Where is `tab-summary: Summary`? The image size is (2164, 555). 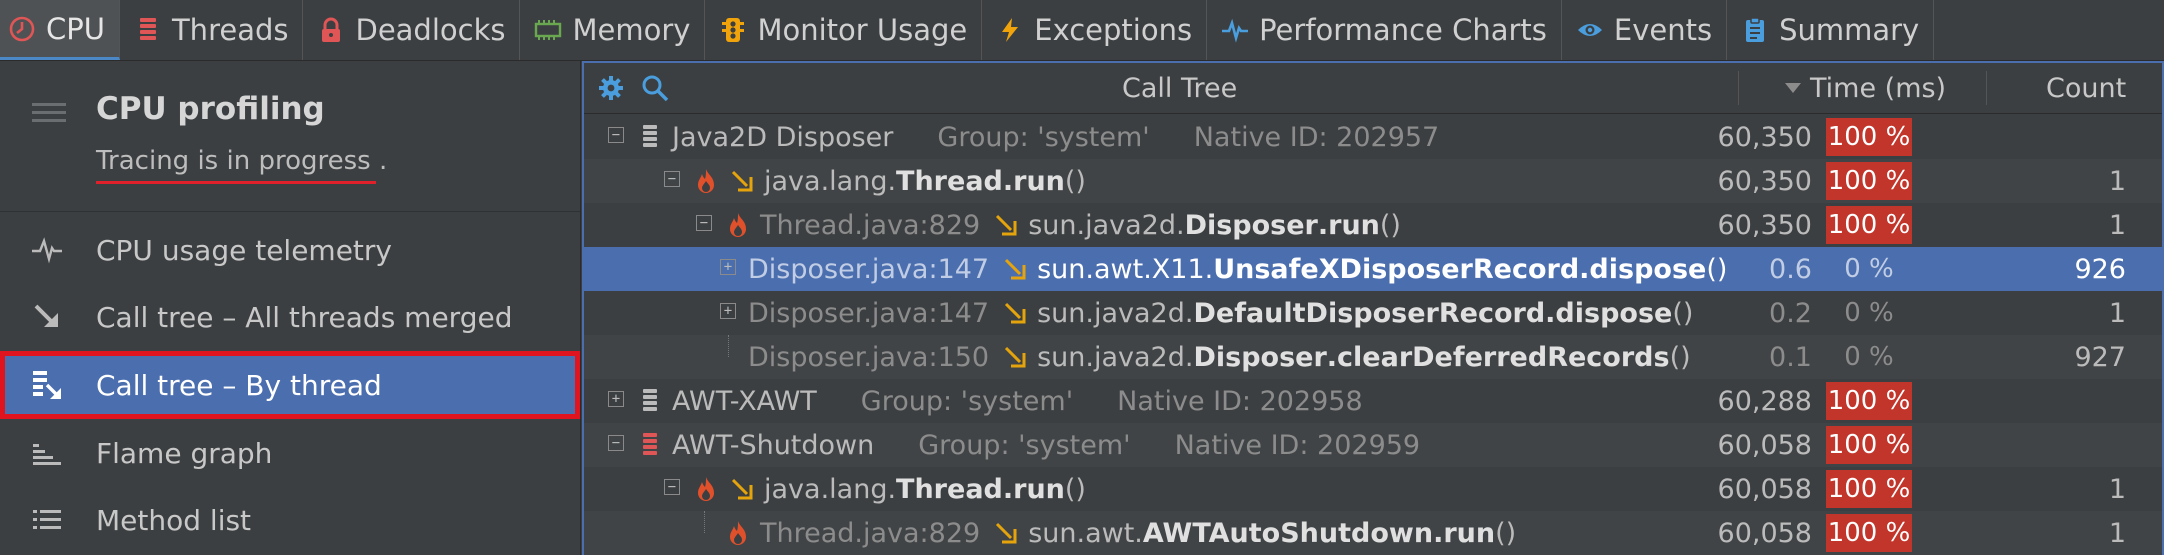 tab-summary: Summary is located at coordinates (1831, 30).